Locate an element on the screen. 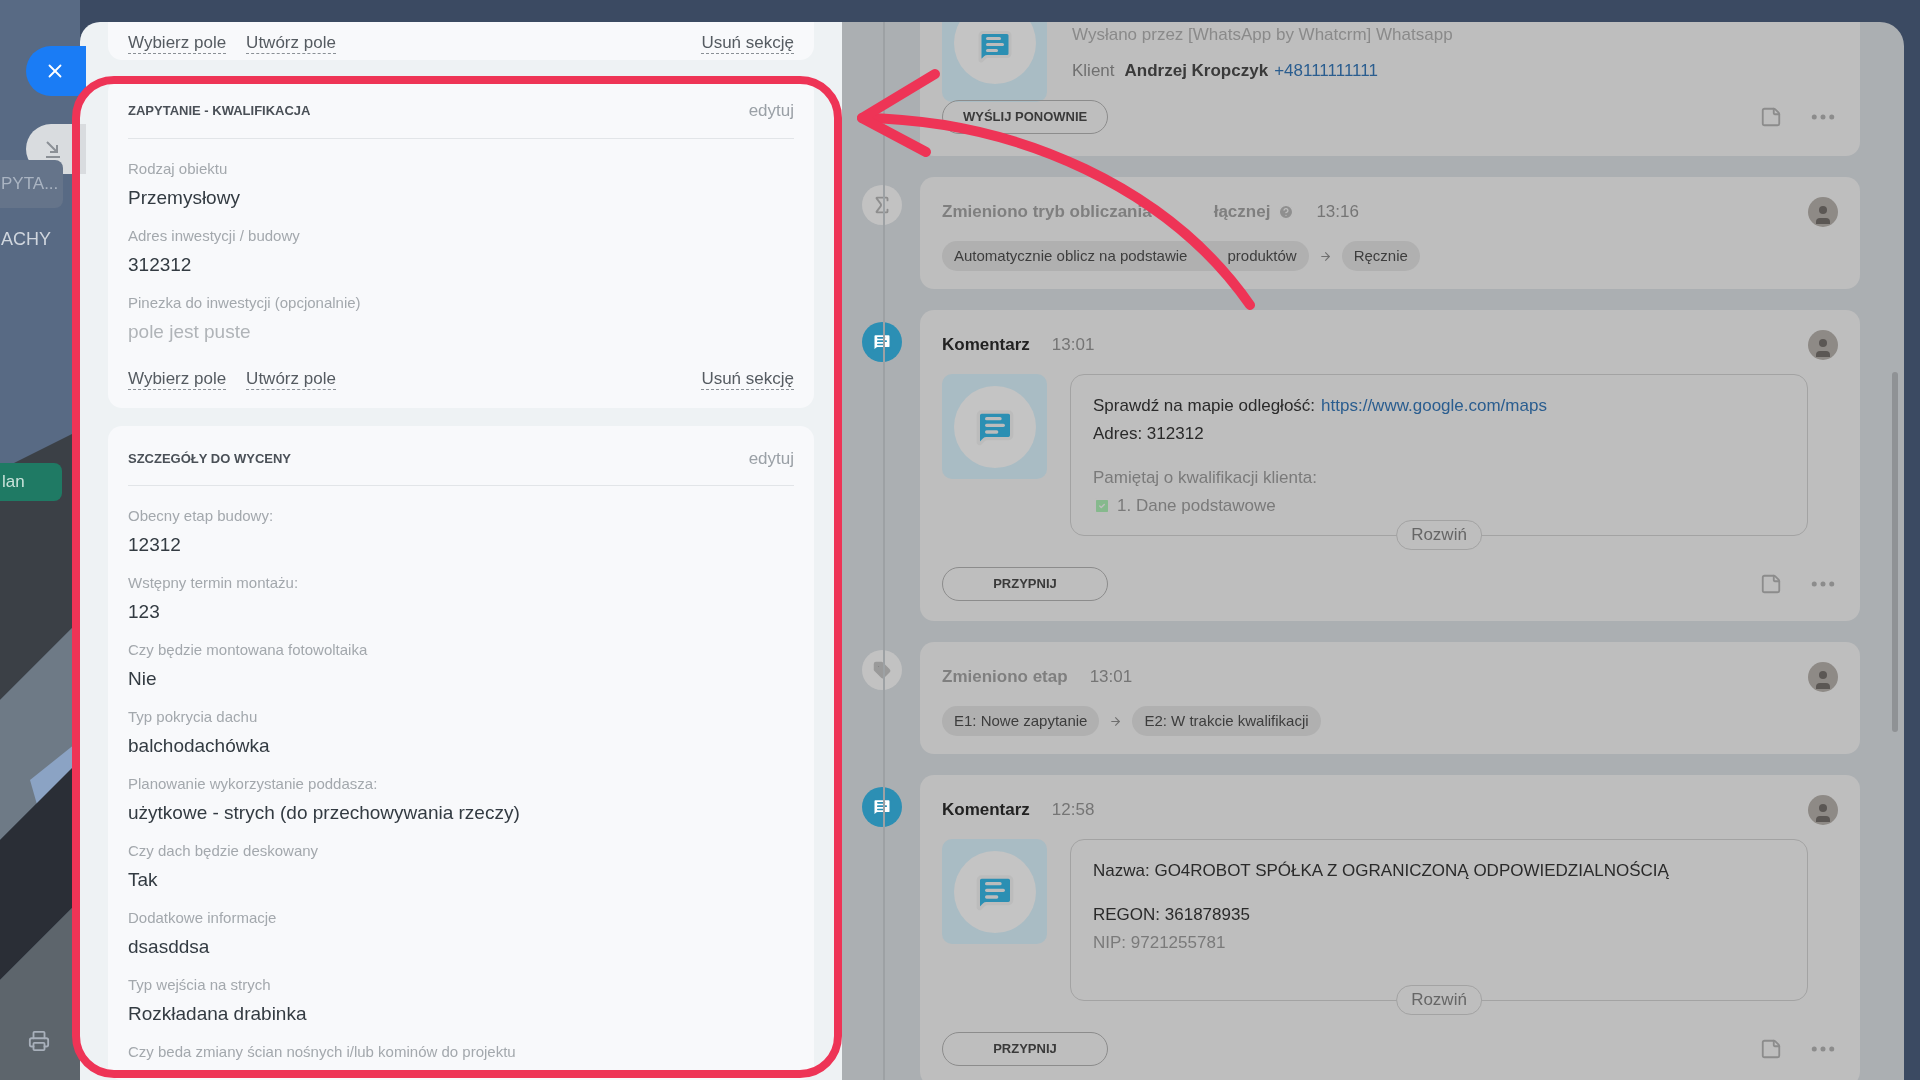 The width and height of the screenshot is (1920, 1080). field-value: balchodachówka is located at coordinates (199, 746).